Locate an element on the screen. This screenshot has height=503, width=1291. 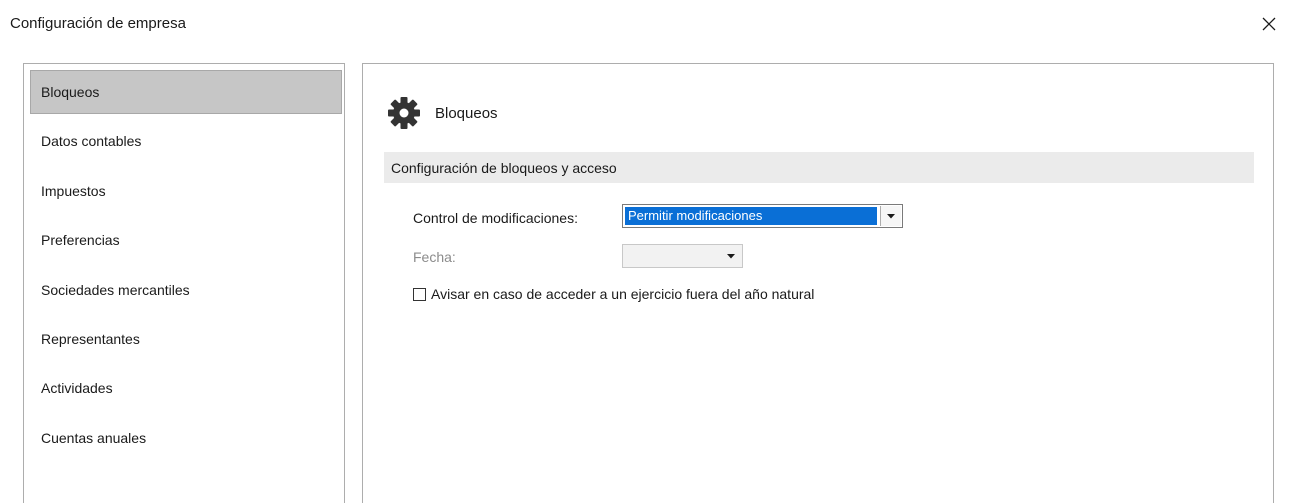
sidebar-item-representantes: Representantes is located at coordinates (186, 339).